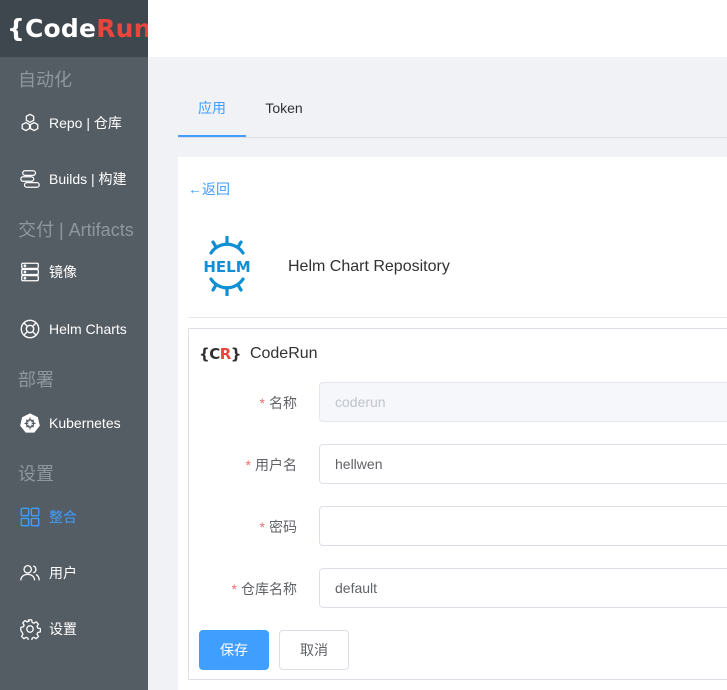 This screenshot has width=727, height=690. I want to click on repository-title: Helm Chart Repository, so click(369, 266).